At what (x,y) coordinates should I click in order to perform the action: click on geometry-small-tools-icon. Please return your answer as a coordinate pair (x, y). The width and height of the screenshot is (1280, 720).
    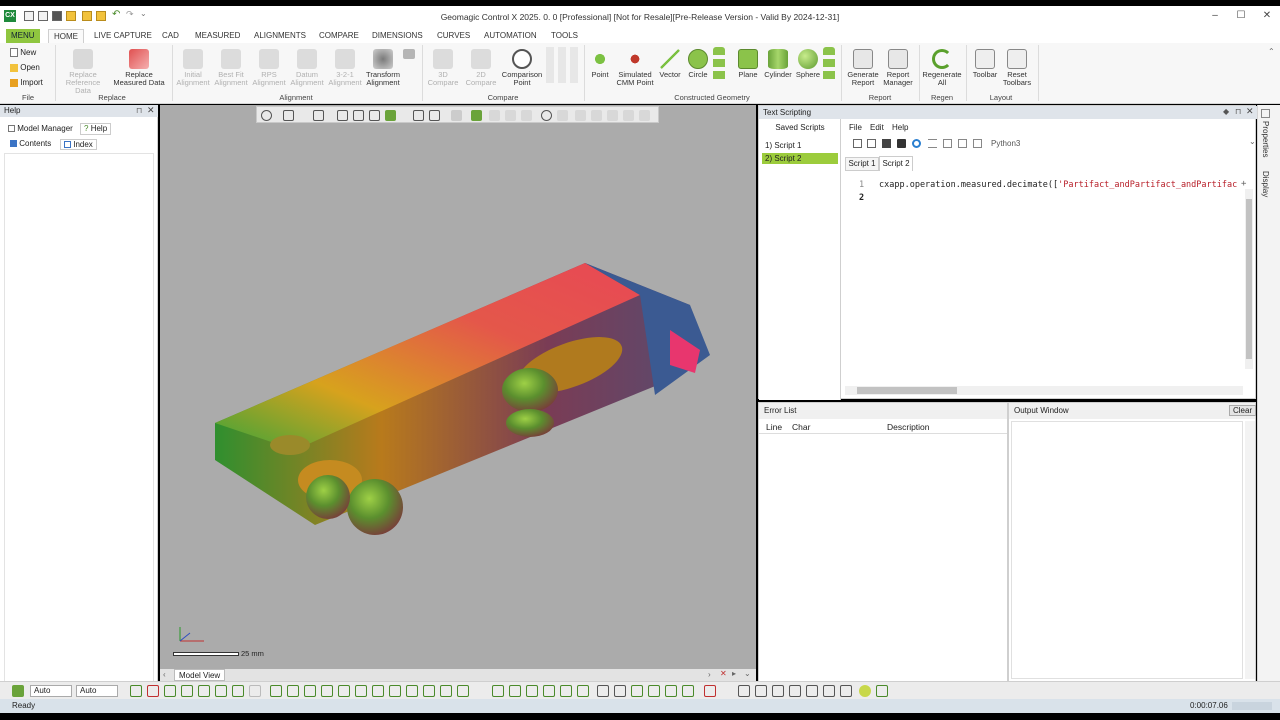
    Looking at the image, I should click on (719, 65).